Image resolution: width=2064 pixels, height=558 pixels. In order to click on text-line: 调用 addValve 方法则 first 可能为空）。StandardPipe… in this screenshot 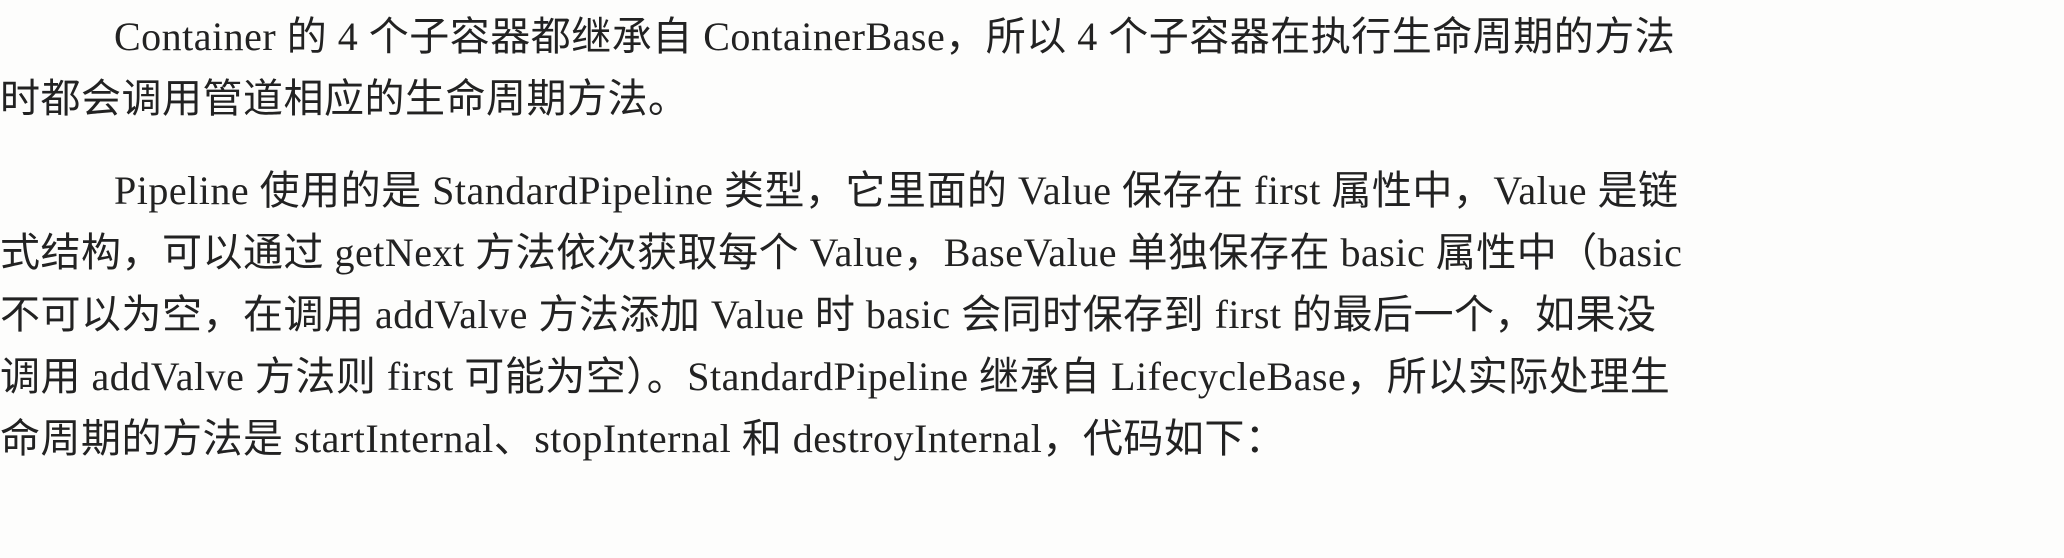, I will do `click(835, 376)`.